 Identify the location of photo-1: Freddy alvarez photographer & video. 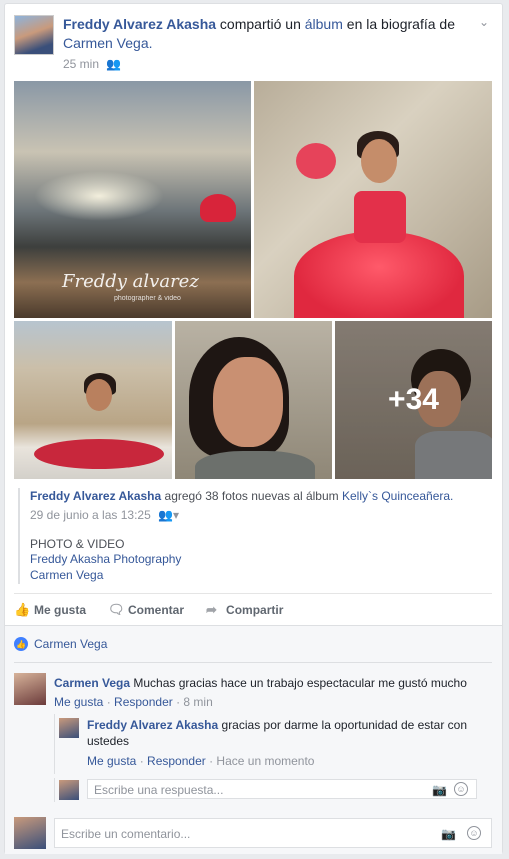
(132, 199).